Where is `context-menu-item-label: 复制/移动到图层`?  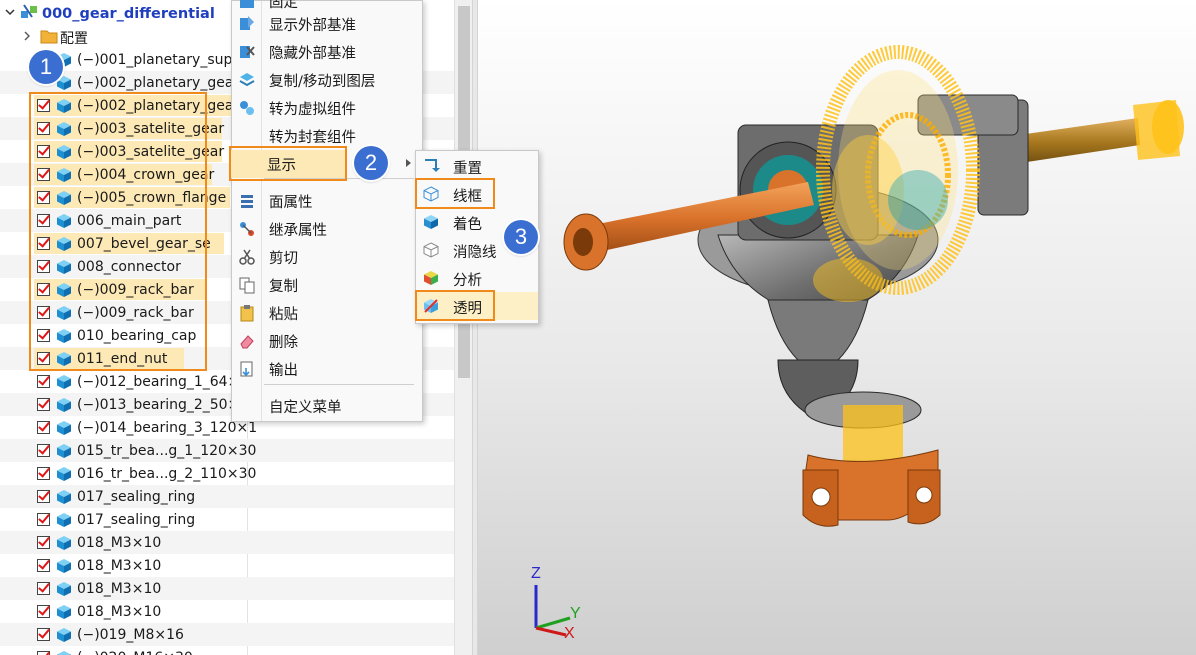
context-menu-item-label: 复制/移动到图层 is located at coordinates (322, 81).